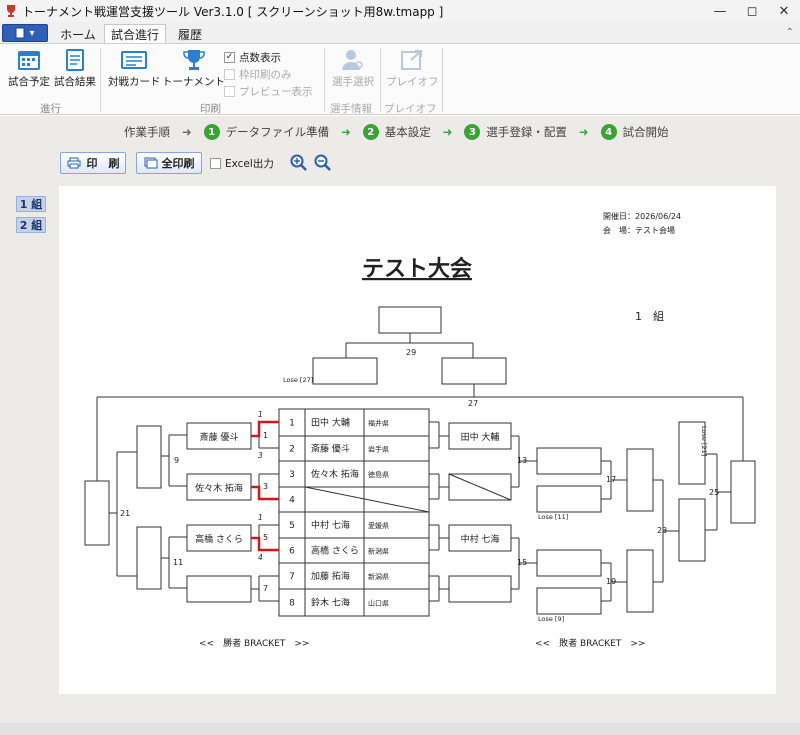  I want to click on player-no: 5, so click(292, 526).